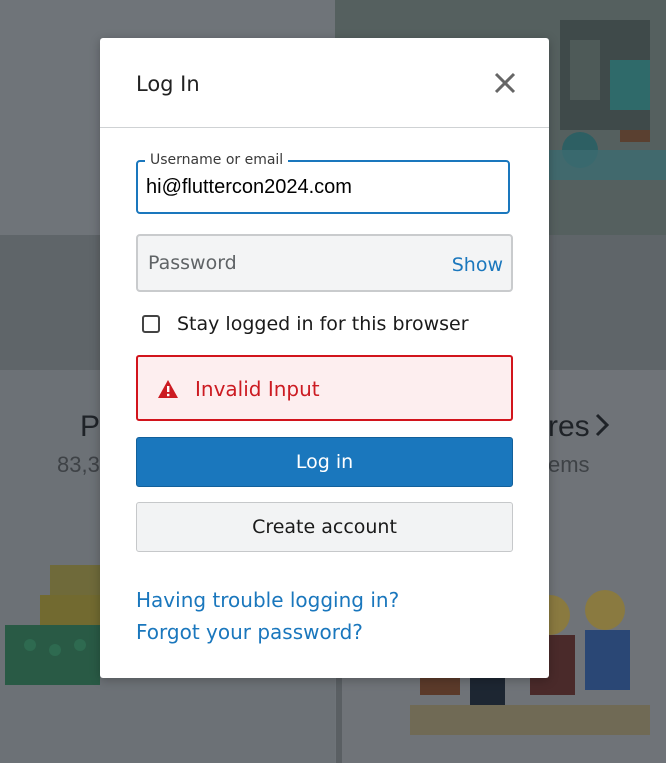 The height and width of the screenshot is (763, 666). Describe the element at coordinates (477, 265) in the screenshot. I see `show-password-link: Show` at that location.